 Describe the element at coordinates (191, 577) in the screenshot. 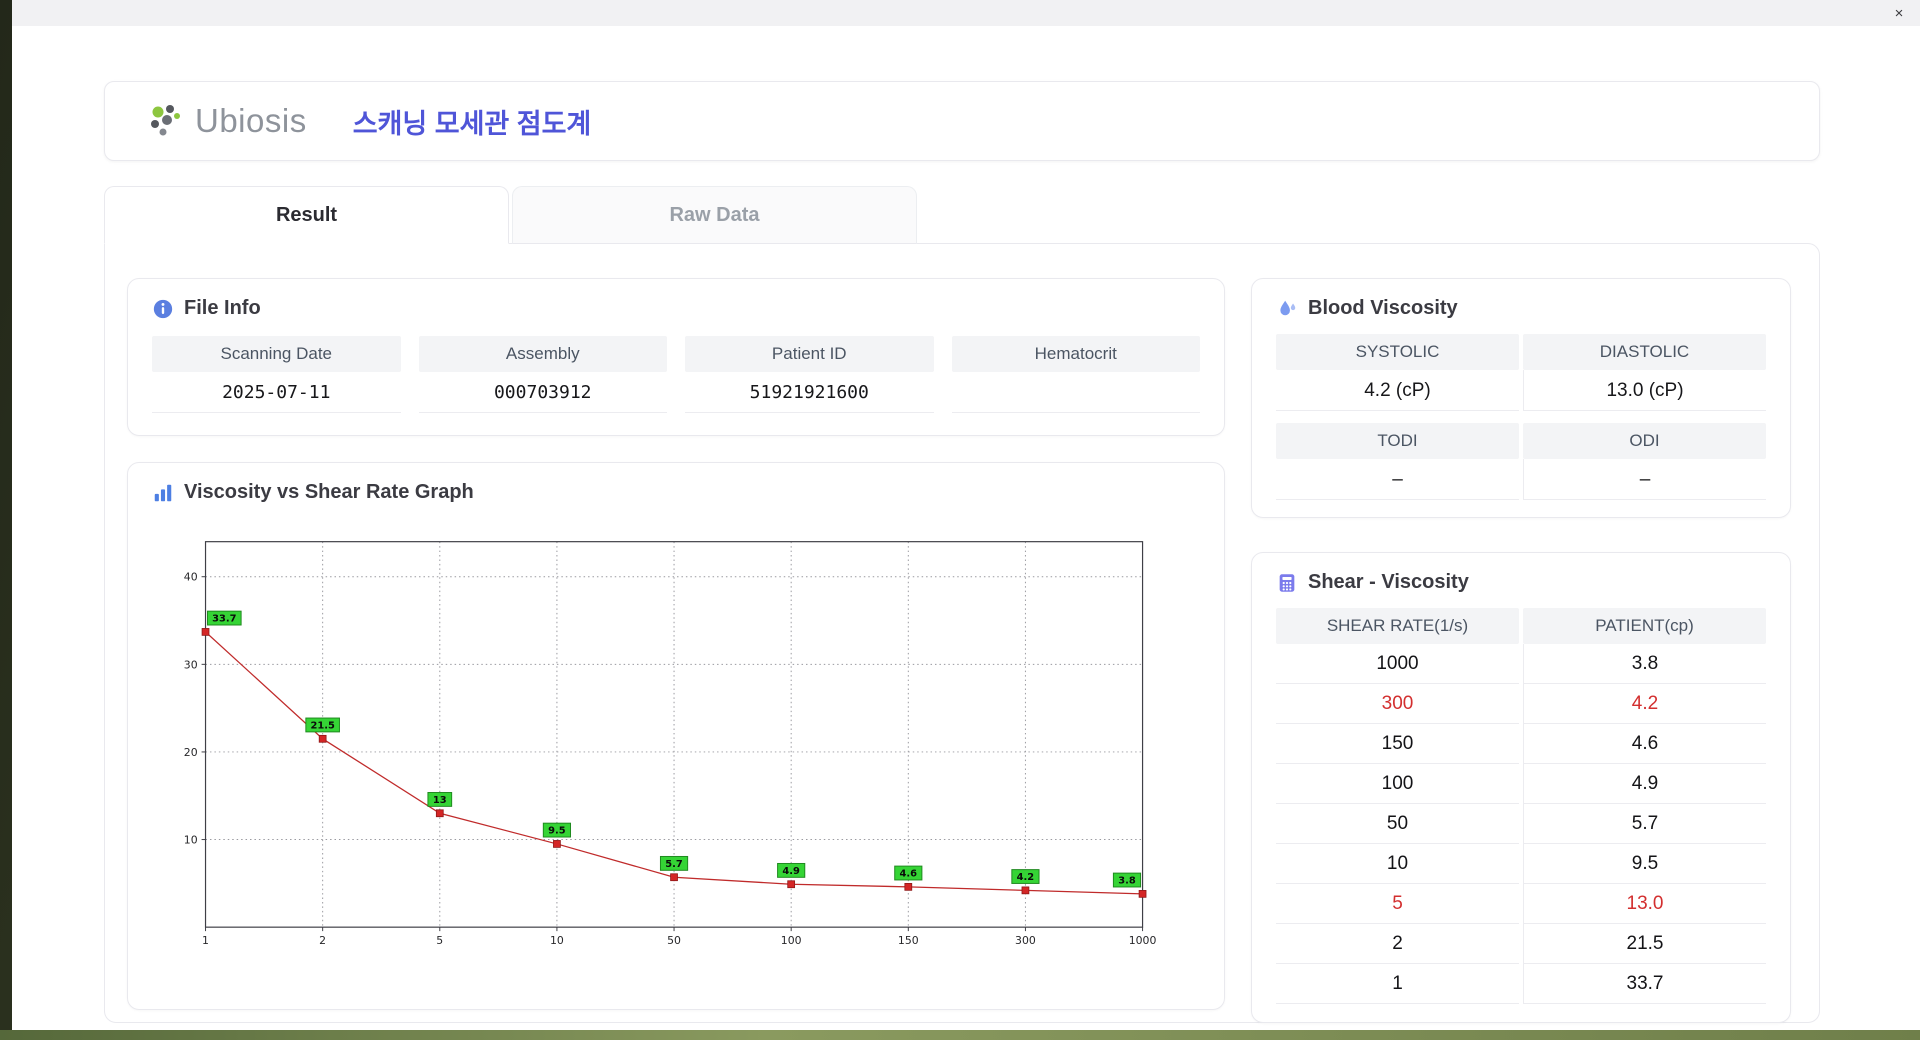

I see `svg-text: 40` at that location.